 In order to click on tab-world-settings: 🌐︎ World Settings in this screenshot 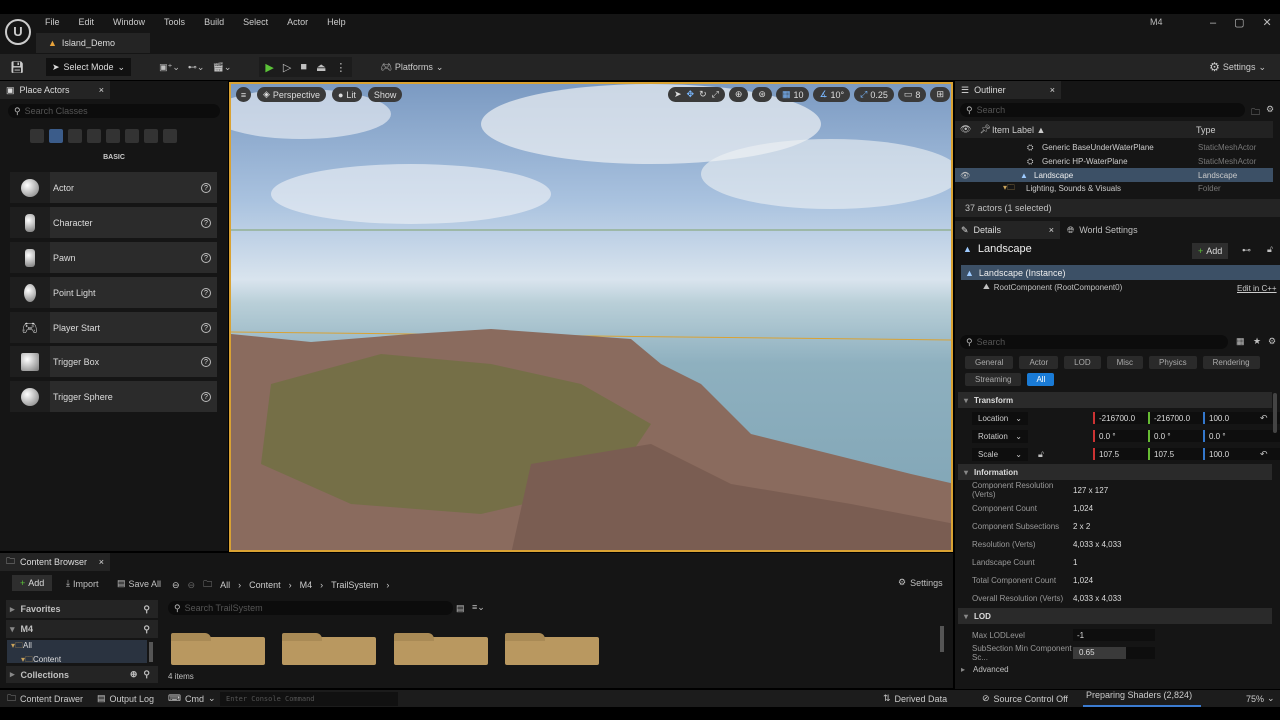, I will do `click(1102, 230)`.